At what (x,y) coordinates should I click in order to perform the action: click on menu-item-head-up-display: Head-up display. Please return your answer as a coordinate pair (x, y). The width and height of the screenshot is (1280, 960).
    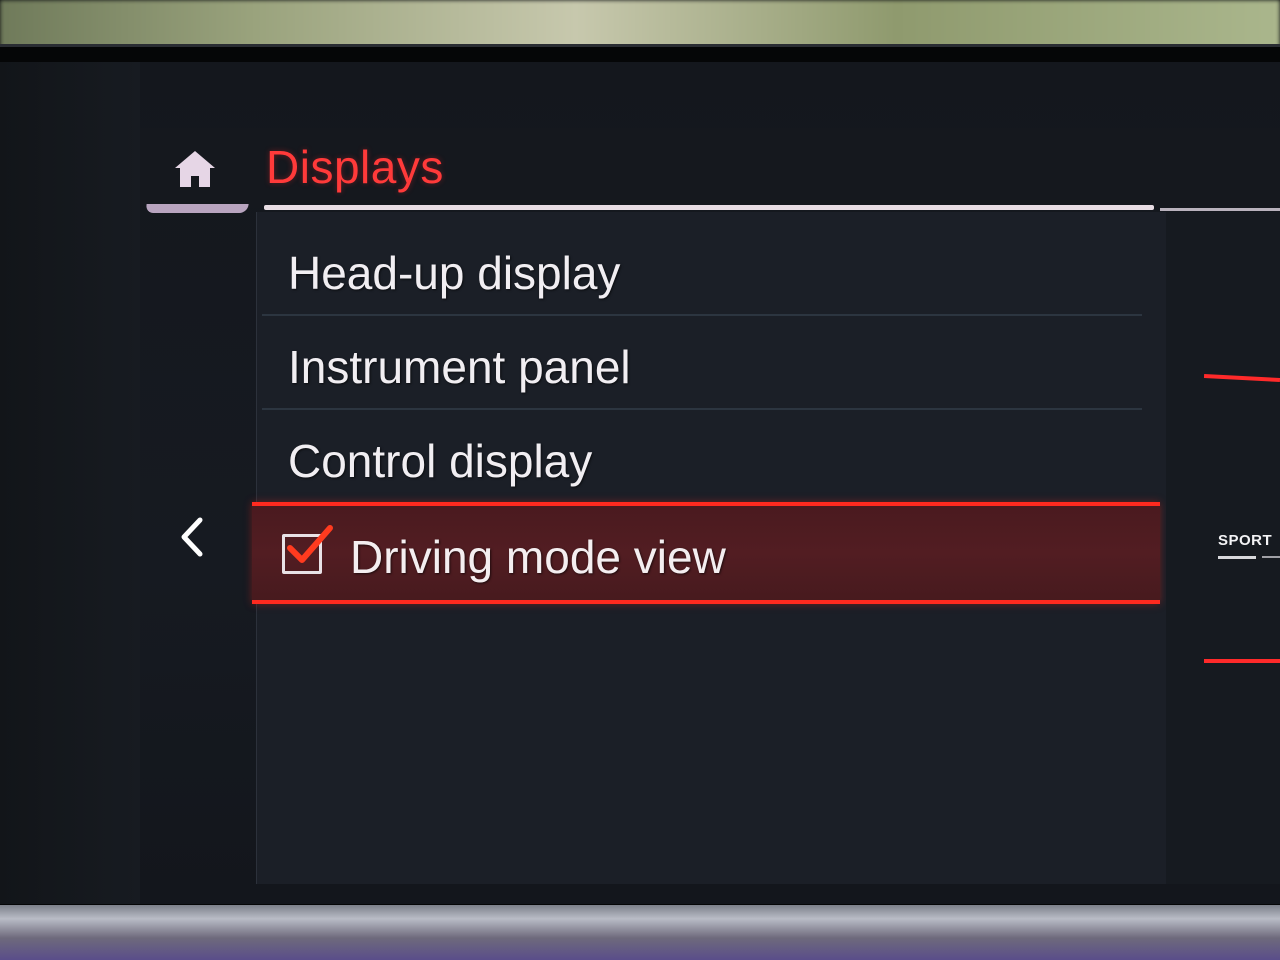
    Looking at the image, I should click on (702, 269).